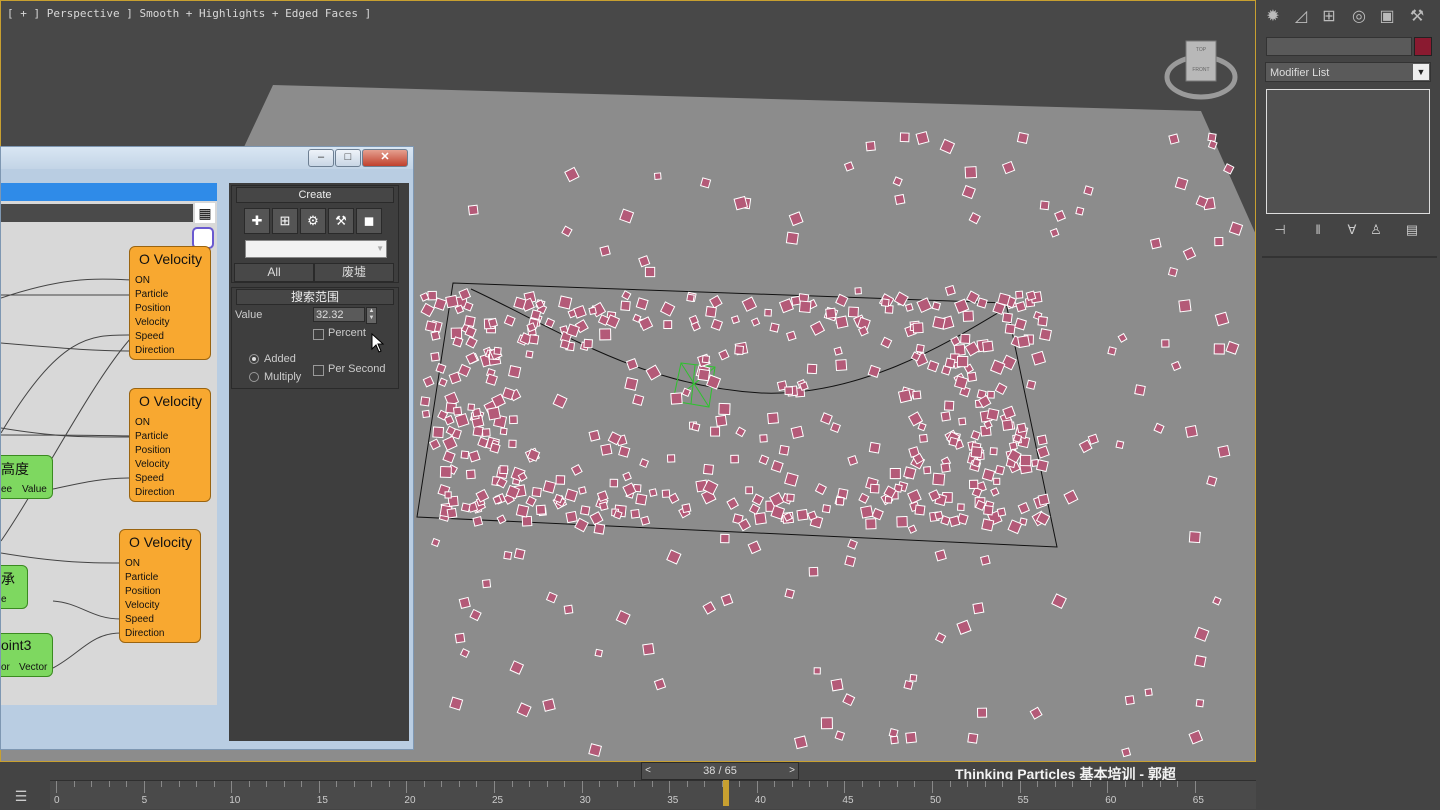  What do you see at coordinates (1318, 230) in the screenshot?
I see `show-end-result-icon: ‖` at bounding box center [1318, 230].